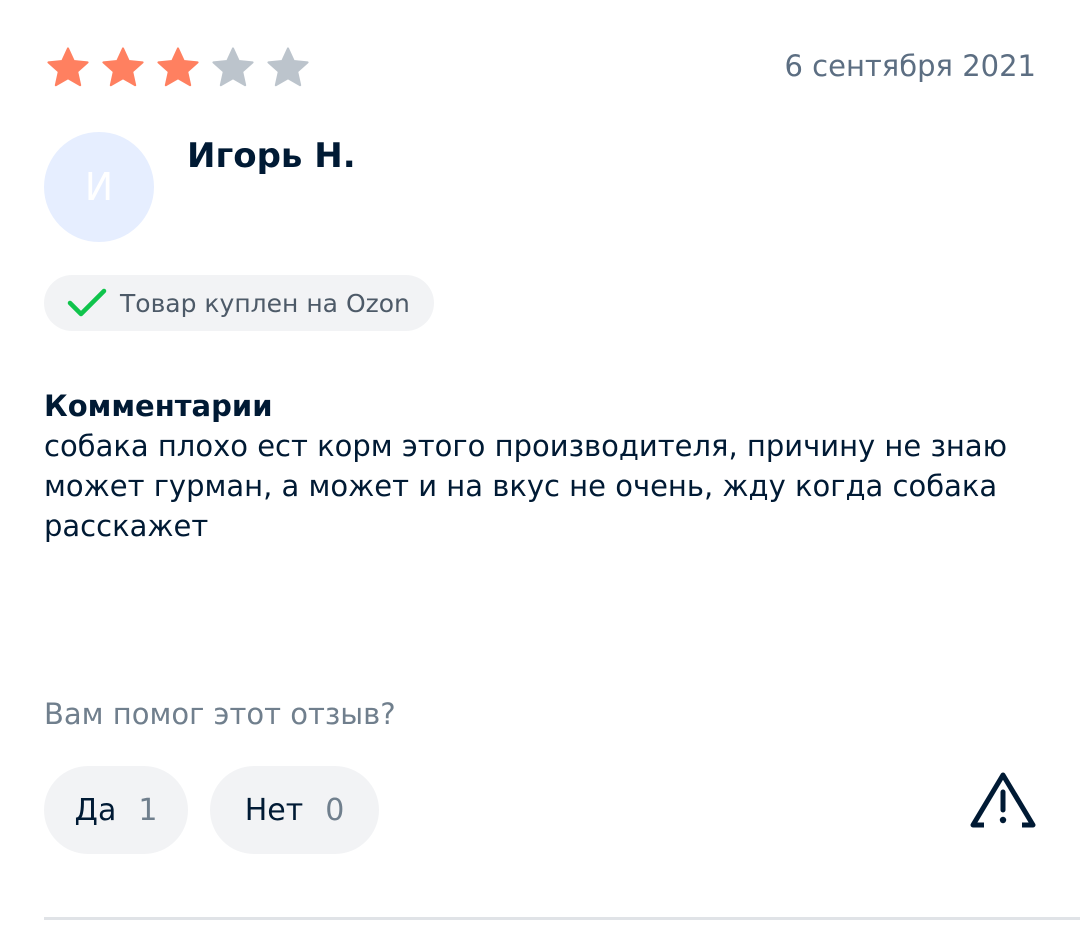 The height and width of the screenshot is (927, 1080). What do you see at coordinates (95, 810) in the screenshot?
I see `vote-yes-label: Да` at bounding box center [95, 810].